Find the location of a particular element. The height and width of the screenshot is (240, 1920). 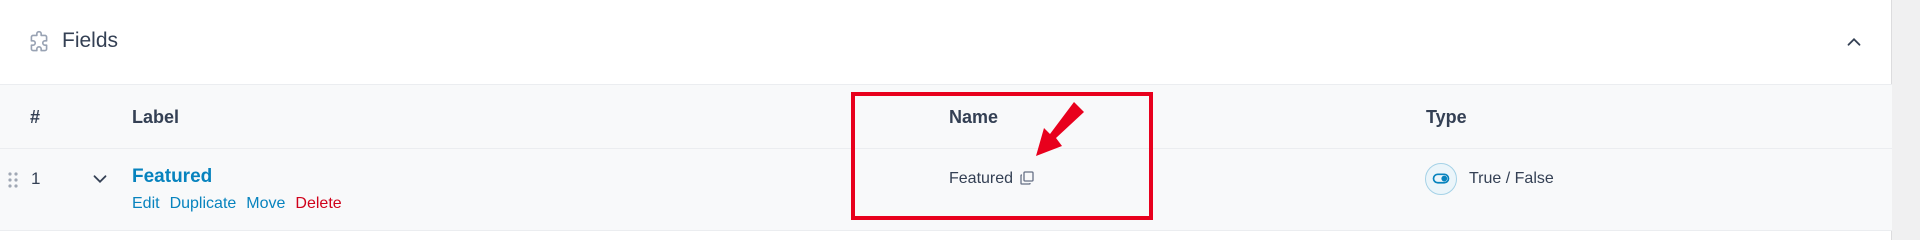

column-type: Type is located at coordinates (1446, 117).